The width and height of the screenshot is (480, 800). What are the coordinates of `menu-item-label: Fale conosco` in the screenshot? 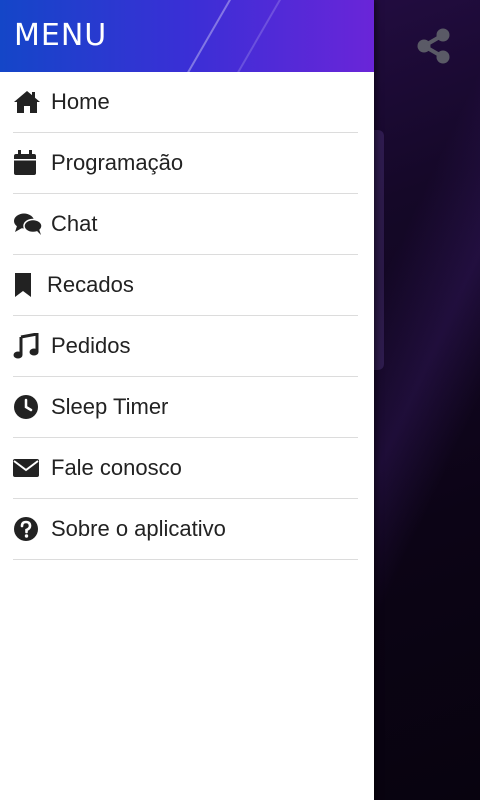 It's located at (116, 467).